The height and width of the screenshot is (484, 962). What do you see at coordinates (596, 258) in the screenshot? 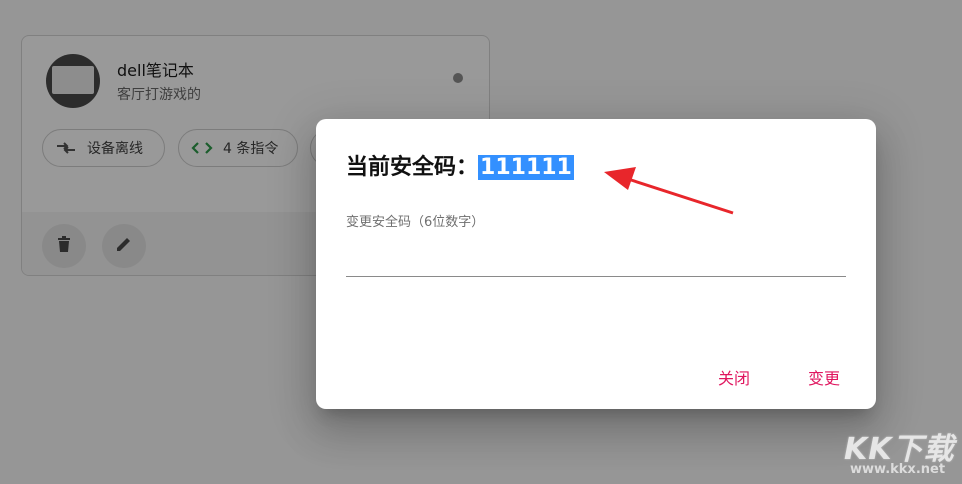
I see `new-code-input` at bounding box center [596, 258].